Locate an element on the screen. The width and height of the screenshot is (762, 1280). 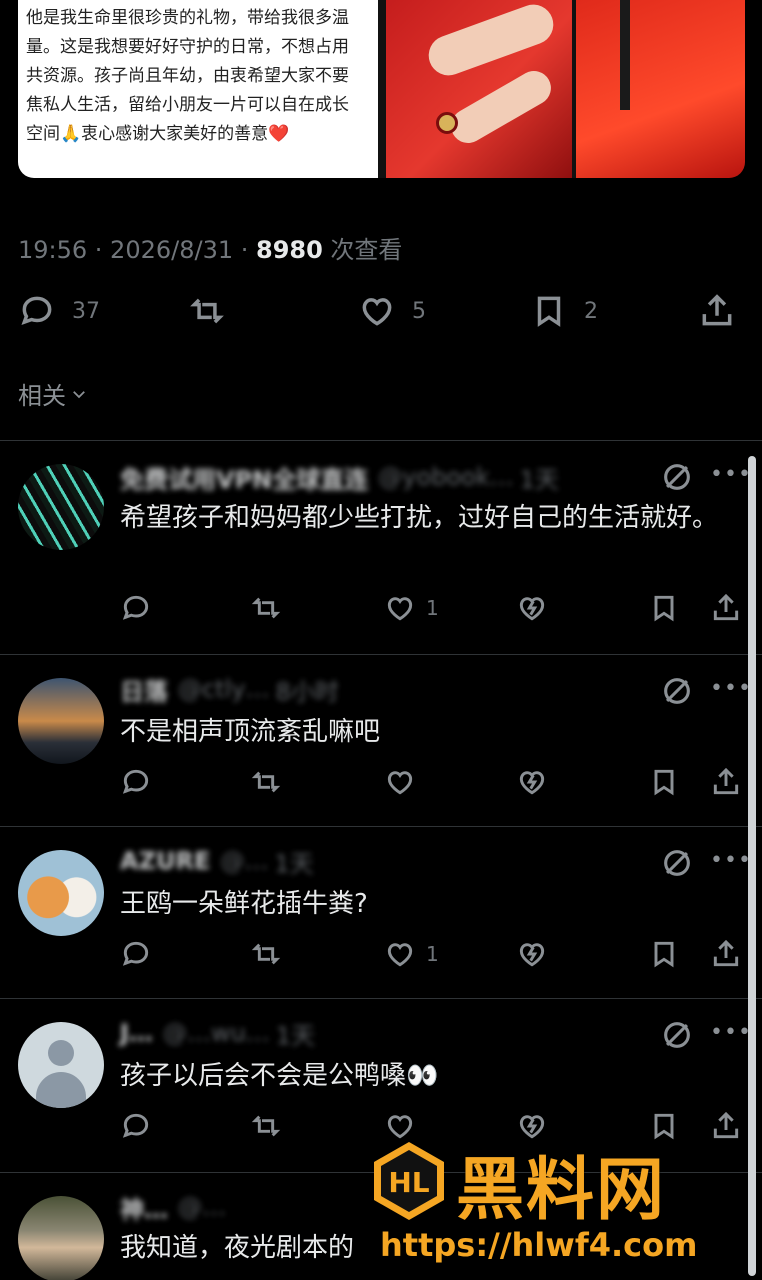
like-count: 1 is located at coordinates (432, 608).